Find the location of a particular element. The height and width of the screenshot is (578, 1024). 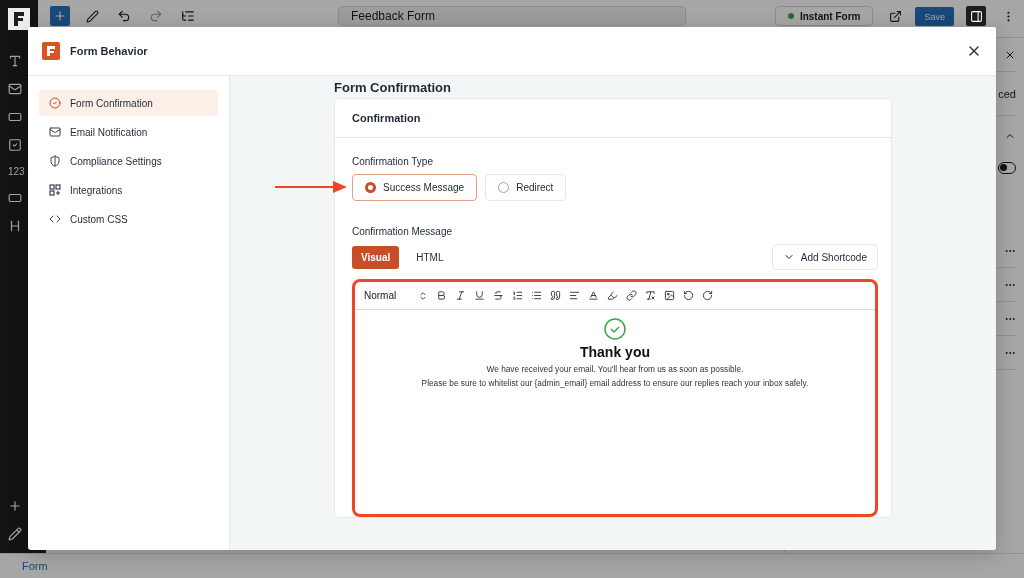

redo-icon is located at coordinates (707, 295).